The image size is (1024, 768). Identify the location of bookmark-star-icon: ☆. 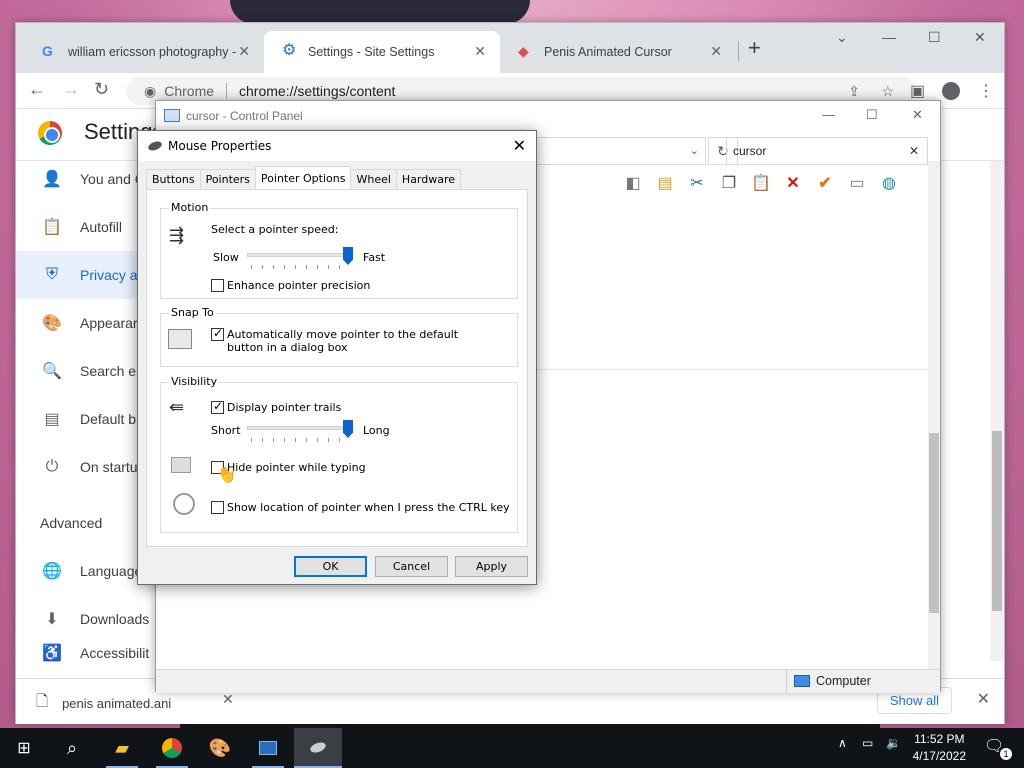
(887, 91).